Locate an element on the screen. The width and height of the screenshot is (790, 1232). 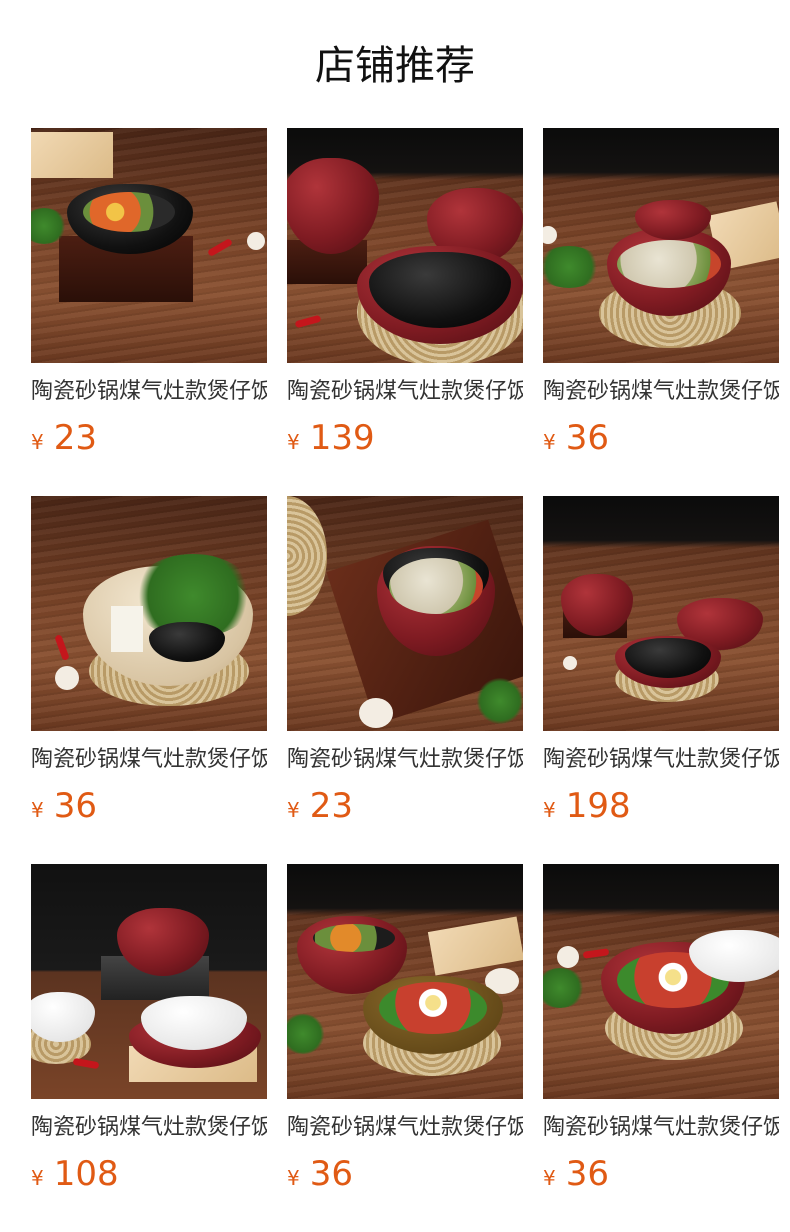
product-price: ¥108 is located at coordinates (75, 1174).